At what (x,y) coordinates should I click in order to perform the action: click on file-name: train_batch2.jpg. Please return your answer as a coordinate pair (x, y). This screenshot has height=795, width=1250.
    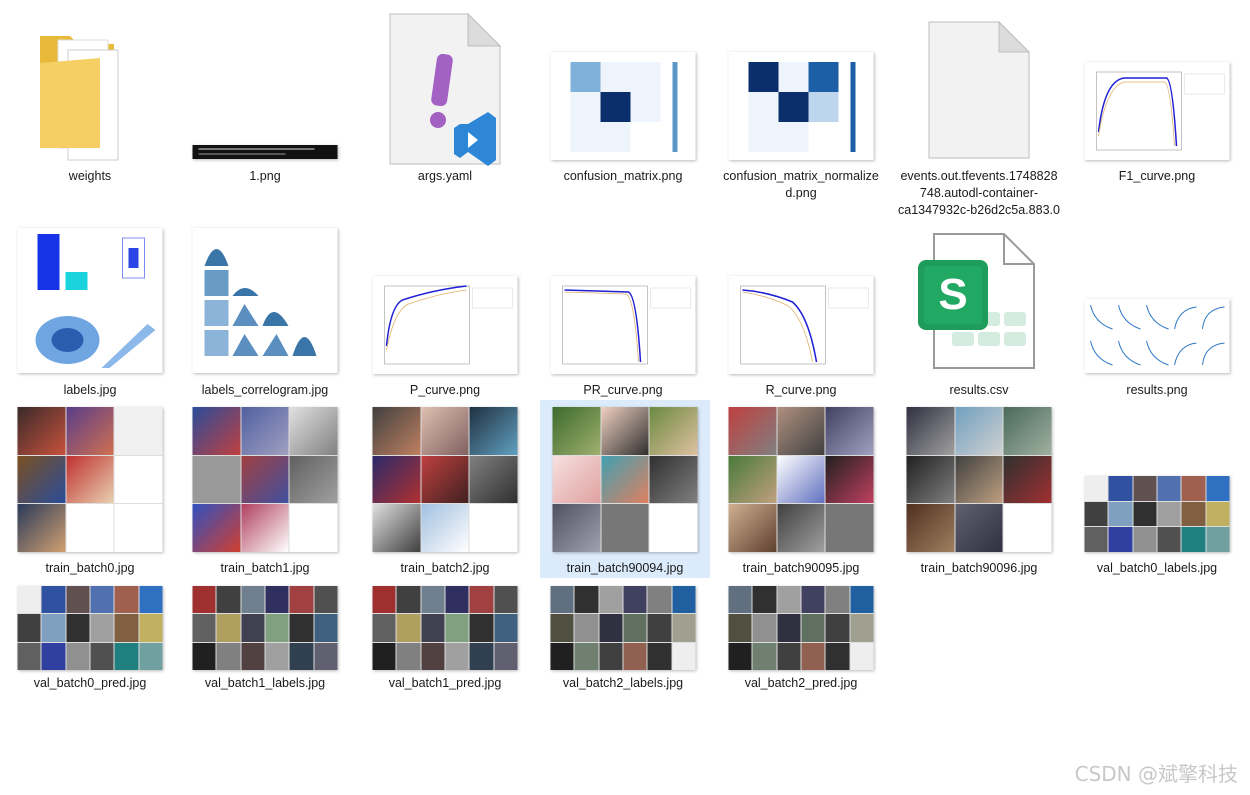
    Looking at the image, I should click on (445, 568).